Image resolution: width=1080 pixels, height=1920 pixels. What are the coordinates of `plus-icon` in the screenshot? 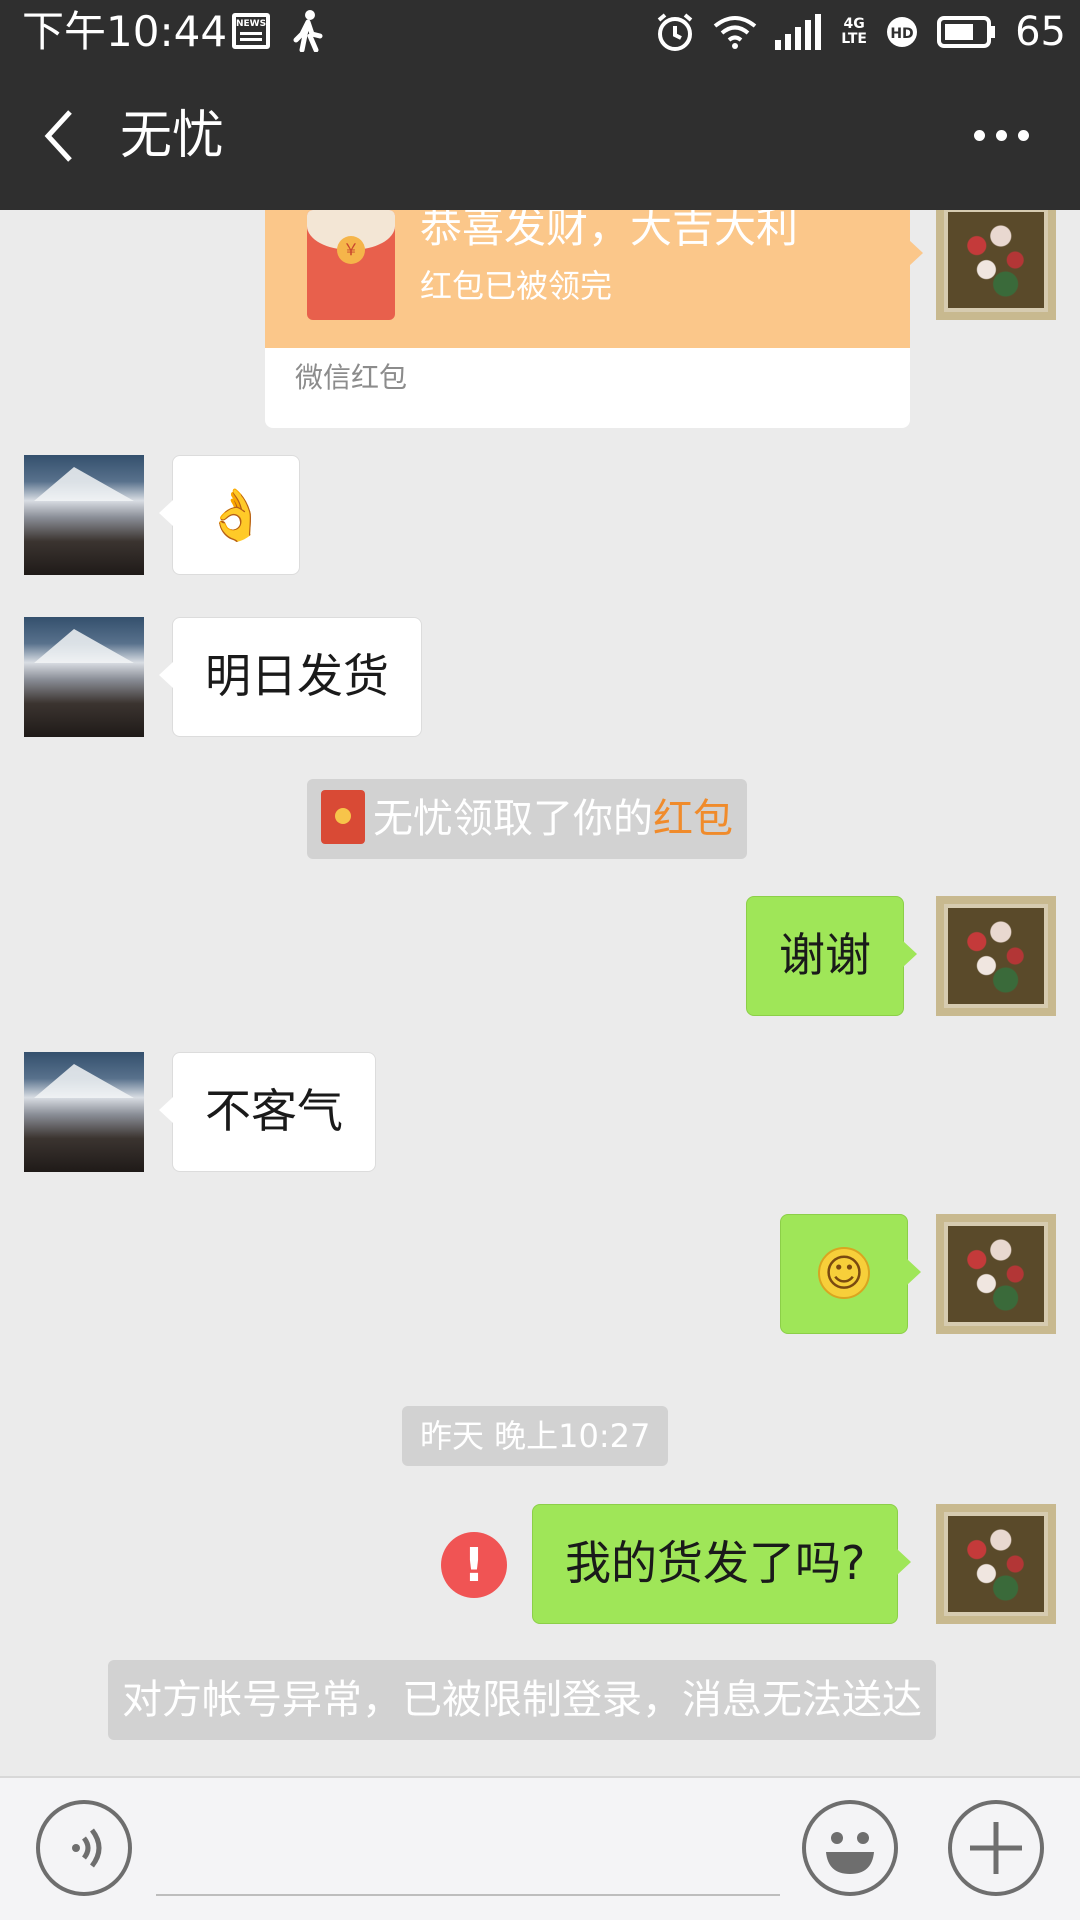 It's located at (996, 1848).